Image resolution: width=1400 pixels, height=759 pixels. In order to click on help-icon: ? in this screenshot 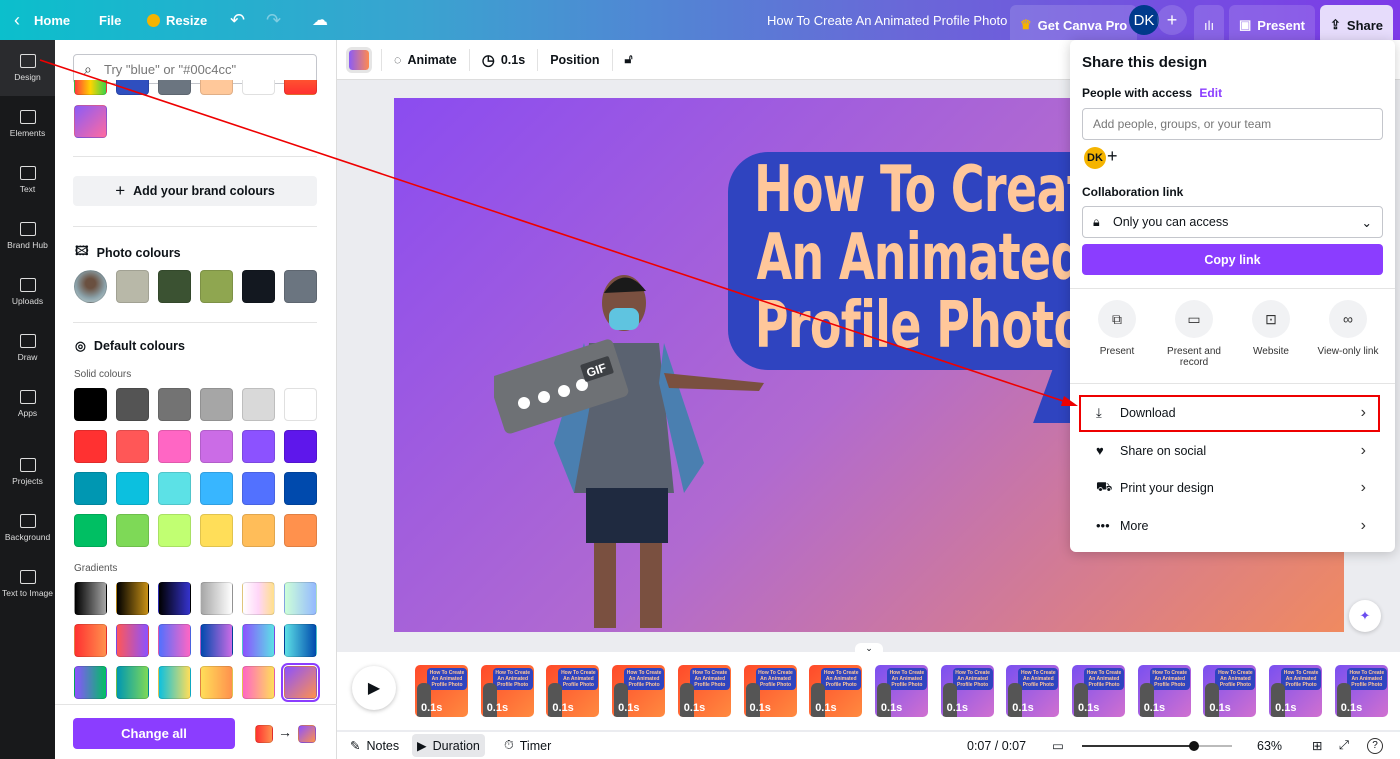, I will do `click(1375, 745)`.